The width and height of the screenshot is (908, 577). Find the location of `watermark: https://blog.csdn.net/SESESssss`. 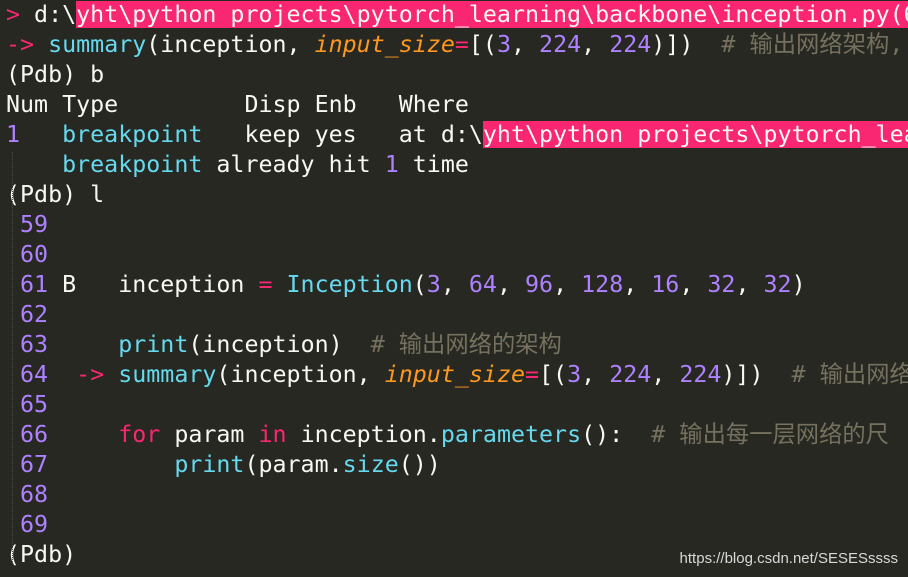

watermark: https://blog.csdn.net/SESESssss is located at coordinates (788, 558).